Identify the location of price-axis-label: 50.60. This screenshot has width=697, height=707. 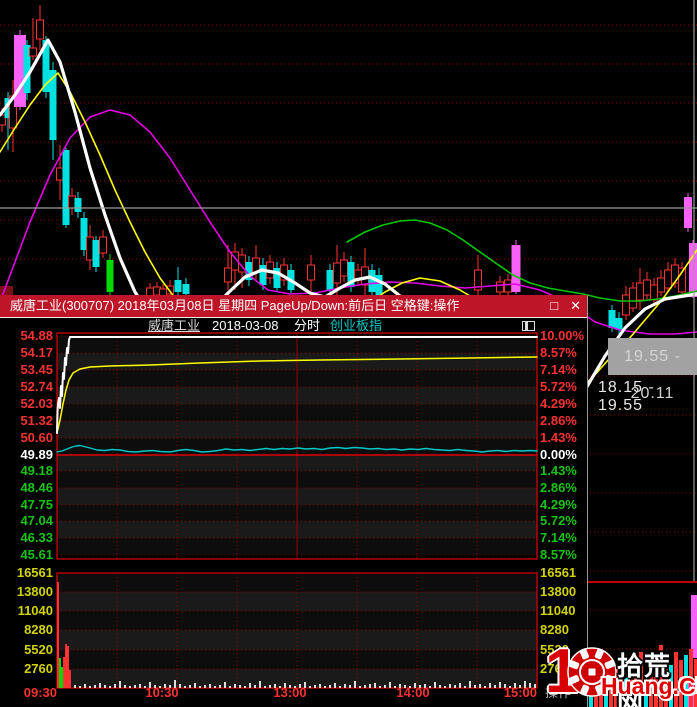
(36, 437).